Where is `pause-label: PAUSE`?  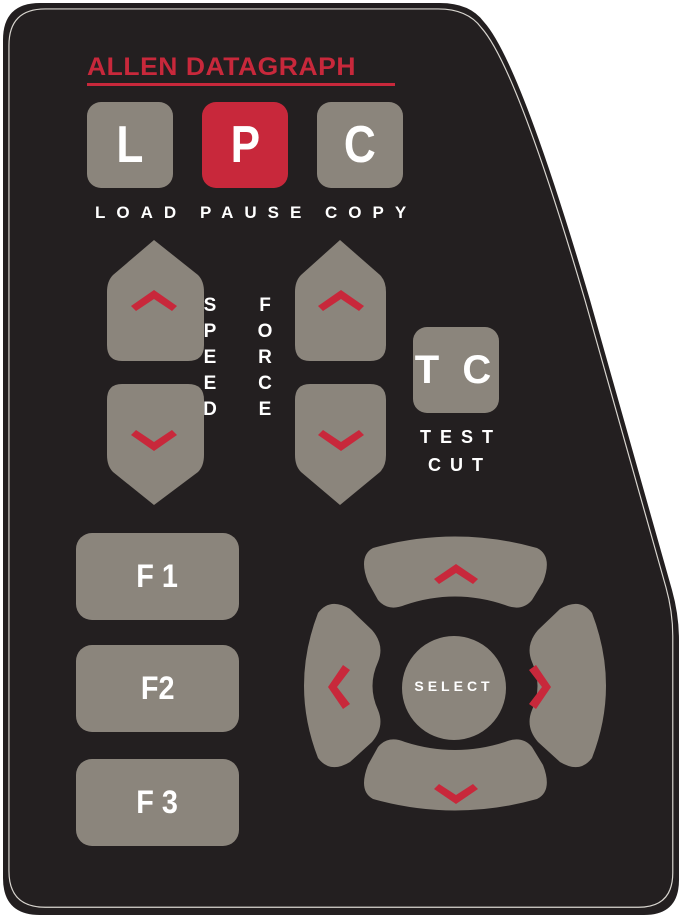 pause-label: PAUSE is located at coordinates (256, 212).